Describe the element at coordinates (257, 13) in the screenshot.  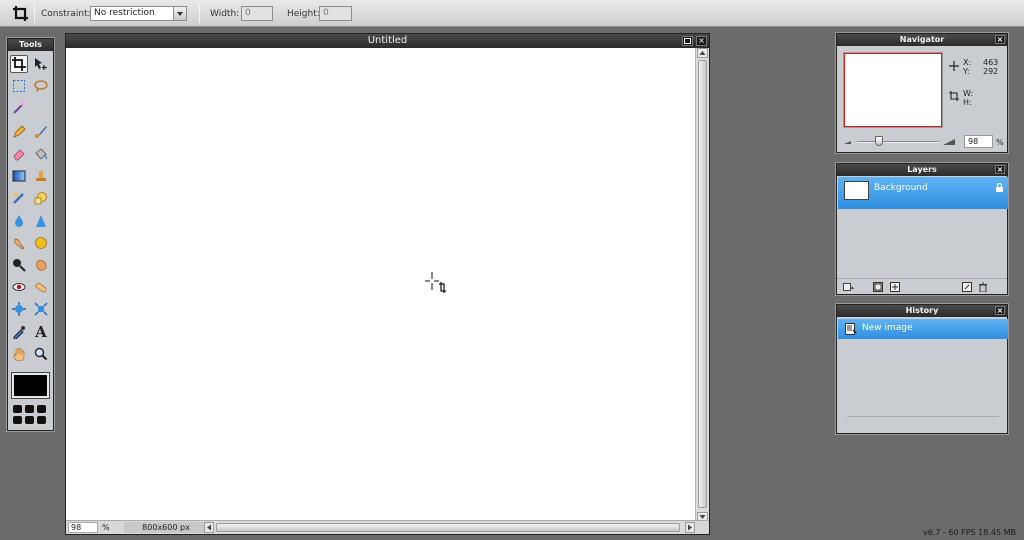
I see `width-input: 0` at that location.